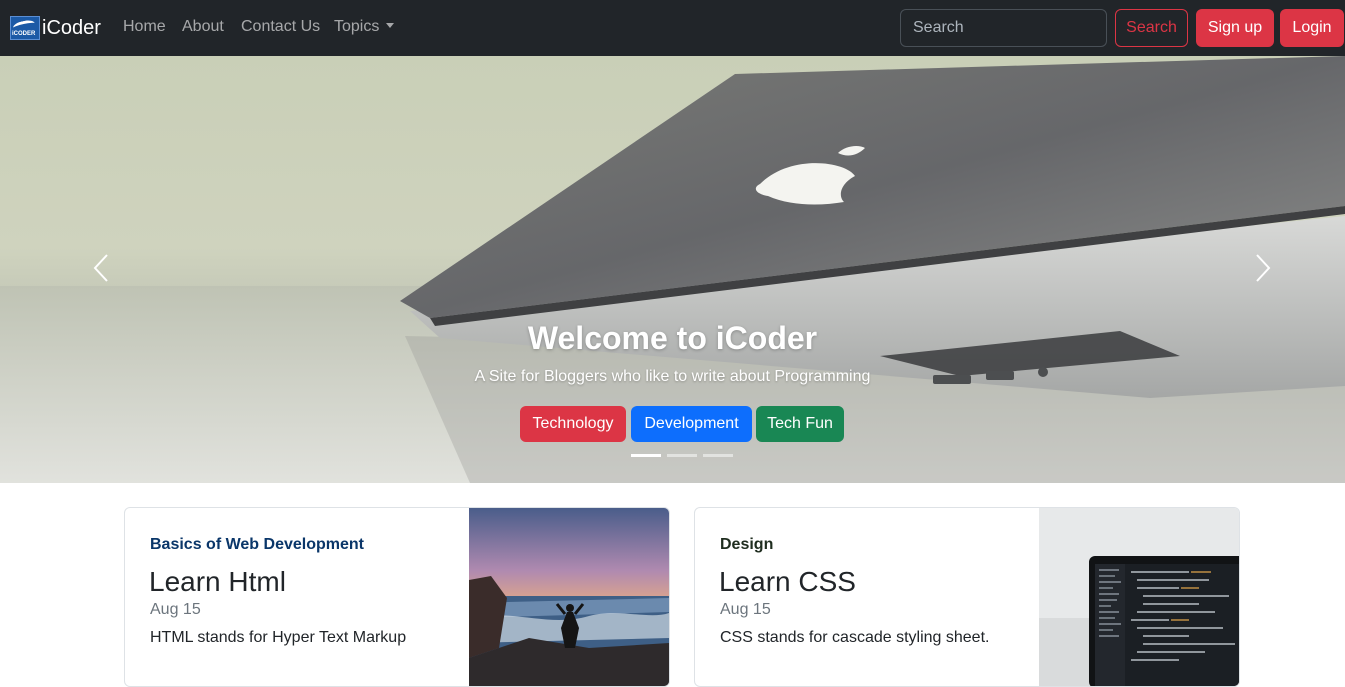 Image resolution: width=1345 pixels, height=687 pixels. I want to click on nav-link-contact: Contact Us, so click(280, 27).